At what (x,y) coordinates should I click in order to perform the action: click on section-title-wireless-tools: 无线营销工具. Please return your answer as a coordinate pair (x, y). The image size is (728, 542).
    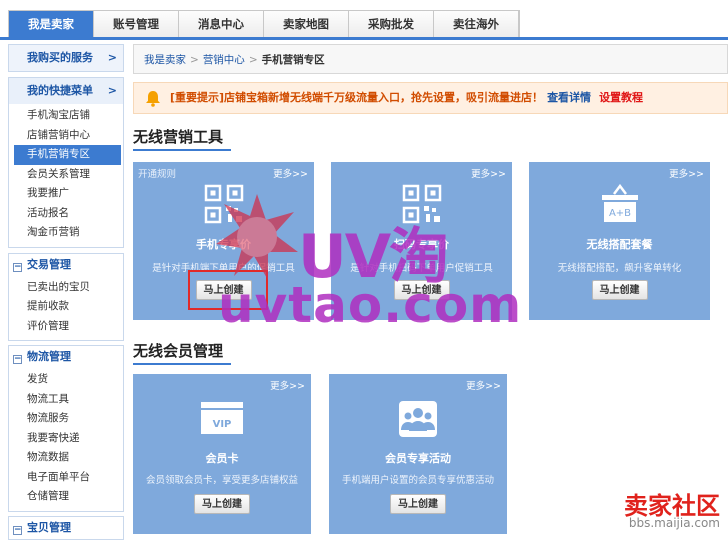
    Looking at the image, I should click on (430, 138).